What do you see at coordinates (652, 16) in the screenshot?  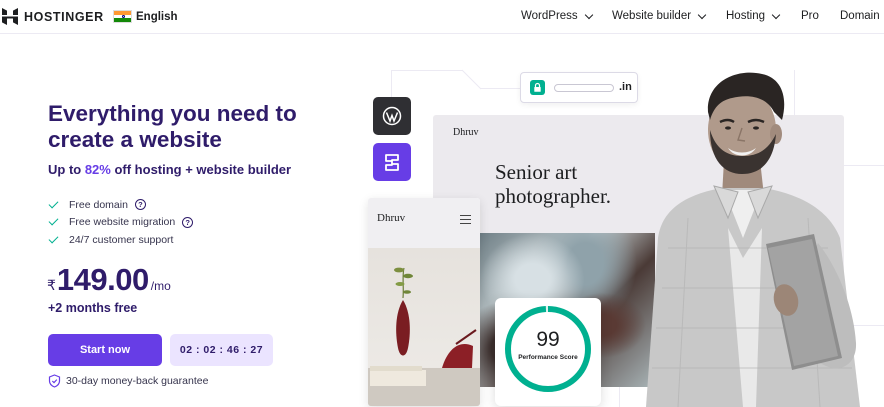 I see `nav-website-builder-label: Website builder` at bounding box center [652, 16].